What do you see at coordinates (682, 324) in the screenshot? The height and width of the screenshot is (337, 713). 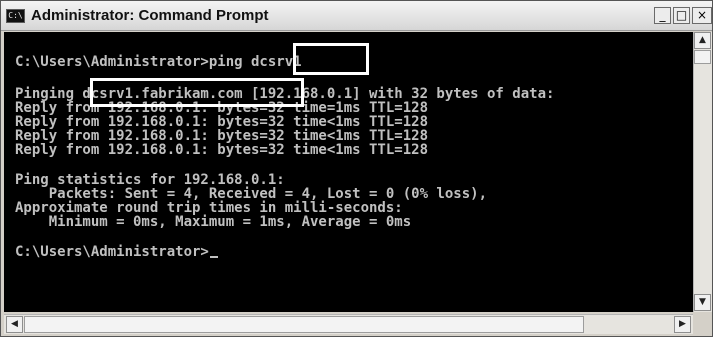 I see `scroll-right-arrow-icon: ▶` at bounding box center [682, 324].